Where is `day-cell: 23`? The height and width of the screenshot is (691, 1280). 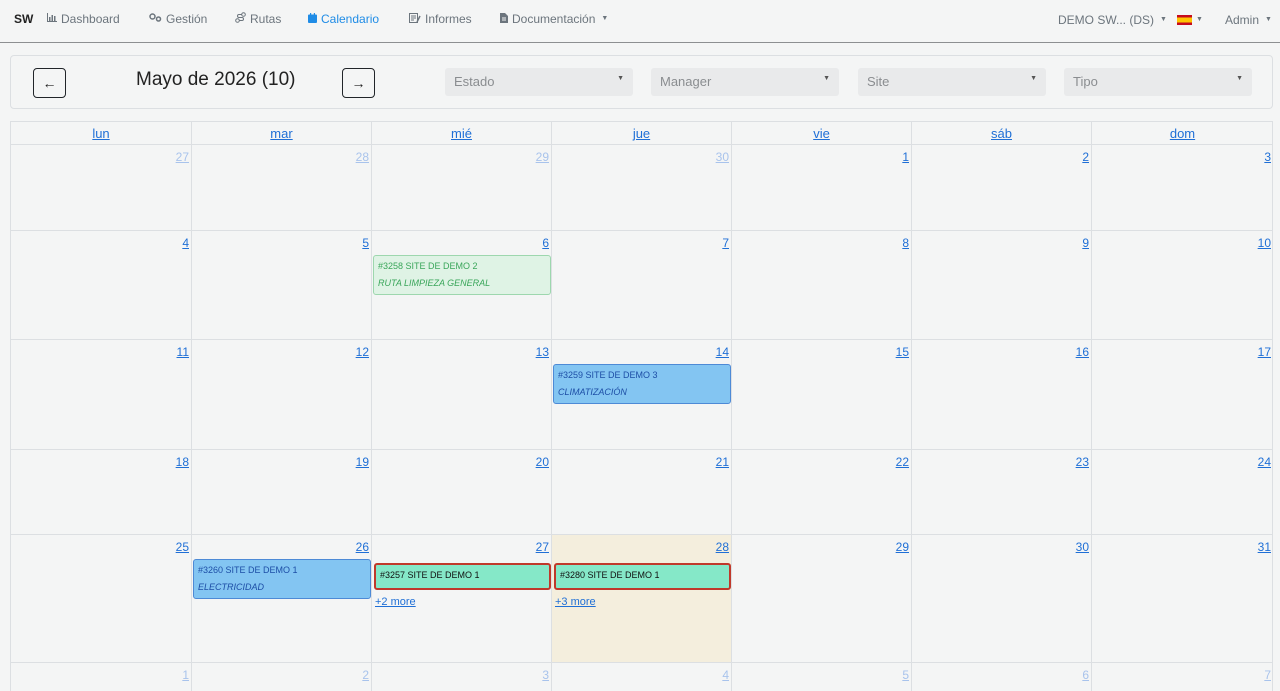
day-cell: 23 is located at coordinates (1002, 491).